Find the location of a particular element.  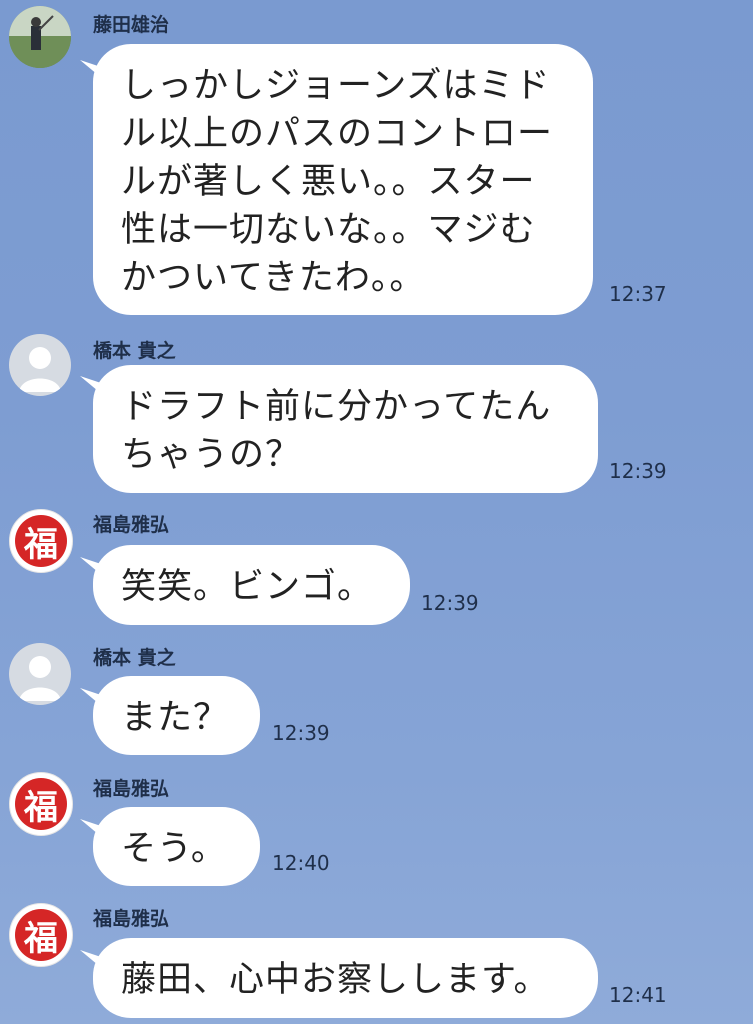

message-bubble: 藤田、心中お察しします。 is located at coordinates (345, 978).